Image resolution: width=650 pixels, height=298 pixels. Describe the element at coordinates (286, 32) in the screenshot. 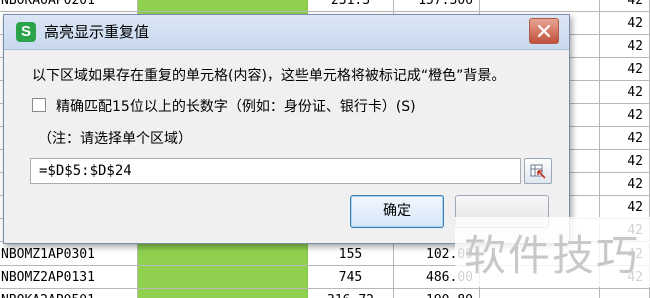

I see `dialog-titlebar: S 高亮显示重复值` at that location.